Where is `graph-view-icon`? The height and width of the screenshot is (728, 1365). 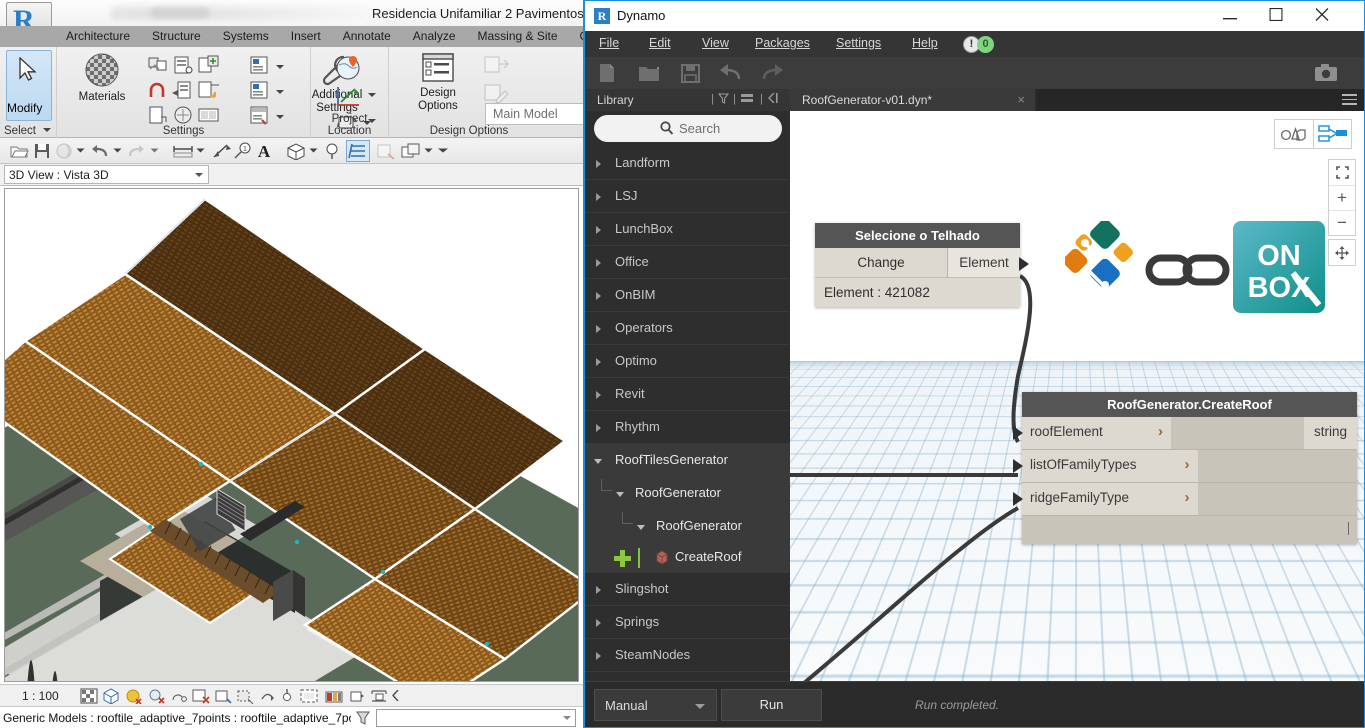 graph-view-icon is located at coordinates (1332, 134).